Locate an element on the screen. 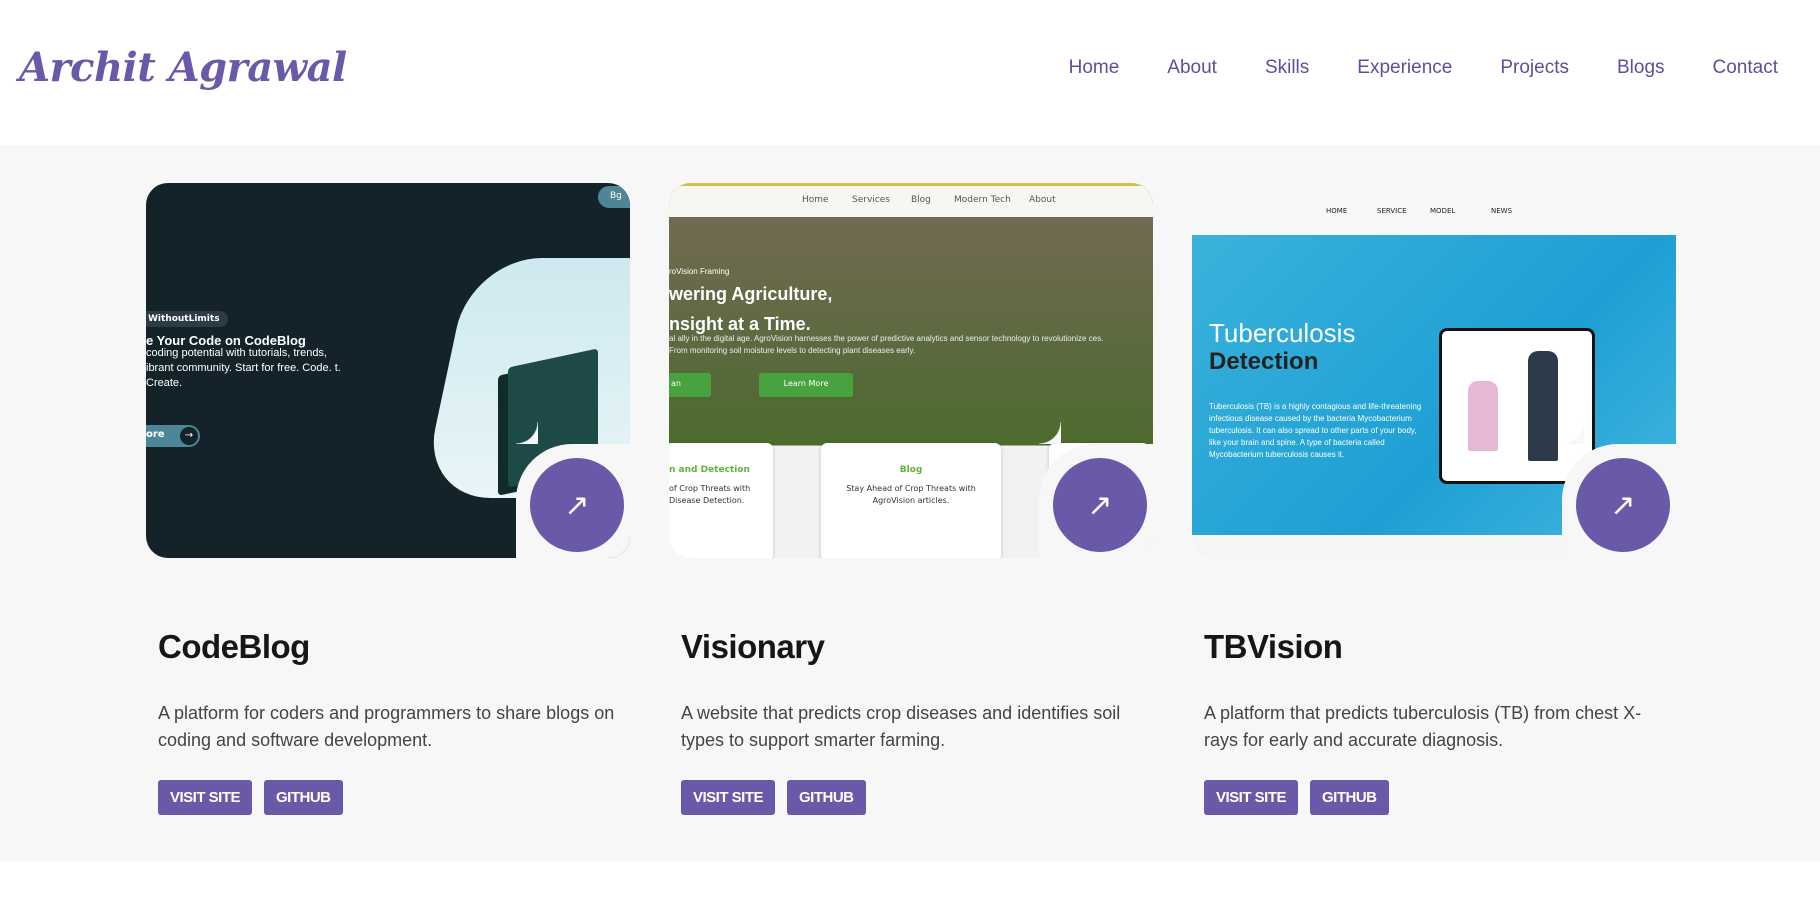 Image resolution: width=1820 pixels, height=907 pixels. preview-button-1: an is located at coordinates (690, 385).